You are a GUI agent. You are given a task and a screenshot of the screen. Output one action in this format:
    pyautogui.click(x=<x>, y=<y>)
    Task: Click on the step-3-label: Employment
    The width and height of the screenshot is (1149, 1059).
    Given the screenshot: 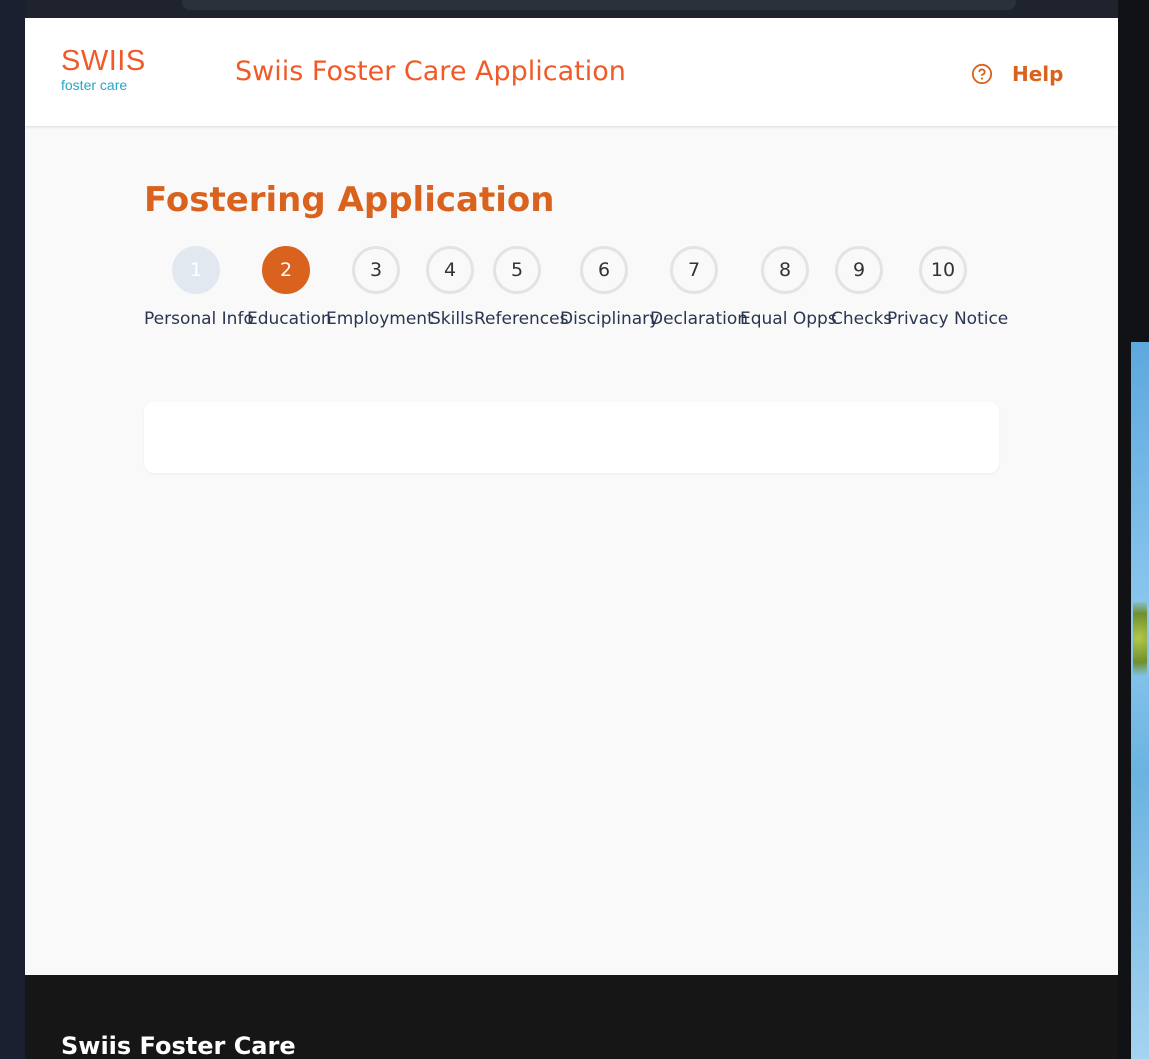 What is the action you would take?
    pyautogui.click(x=380, y=319)
    